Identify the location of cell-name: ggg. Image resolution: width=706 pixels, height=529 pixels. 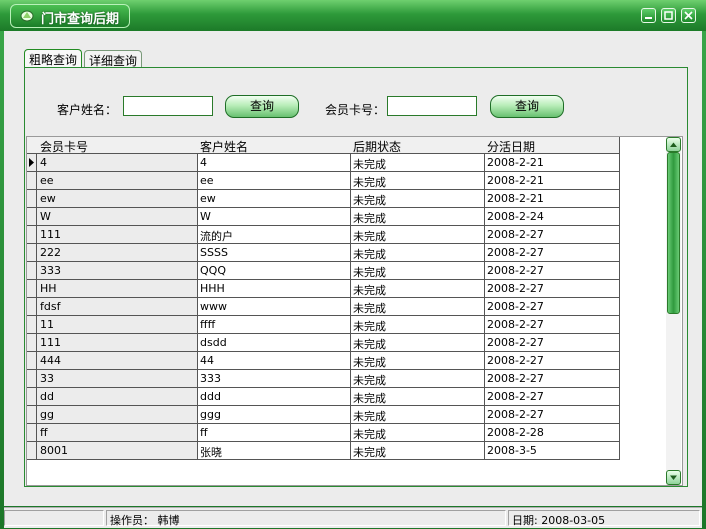
(274, 415).